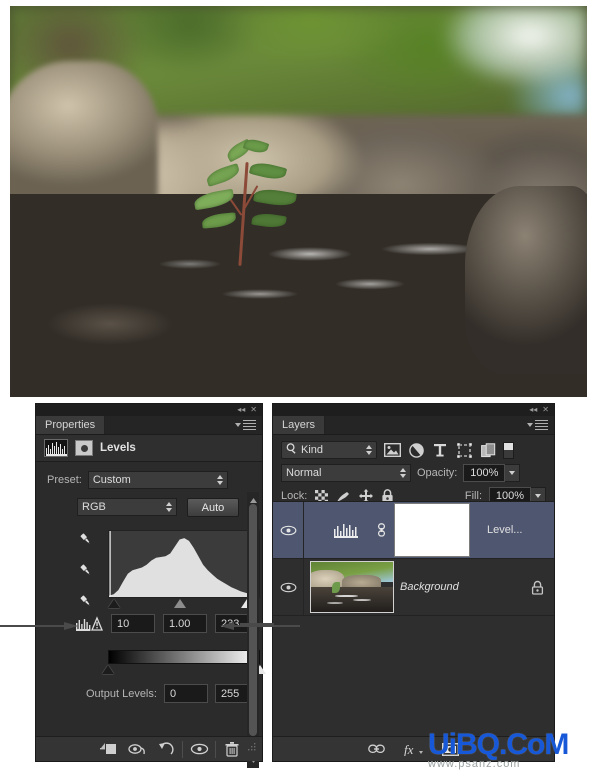  Describe the element at coordinates (346, 530) in the screenshot. I see `levels-adjustment-thumbnail` at that location.